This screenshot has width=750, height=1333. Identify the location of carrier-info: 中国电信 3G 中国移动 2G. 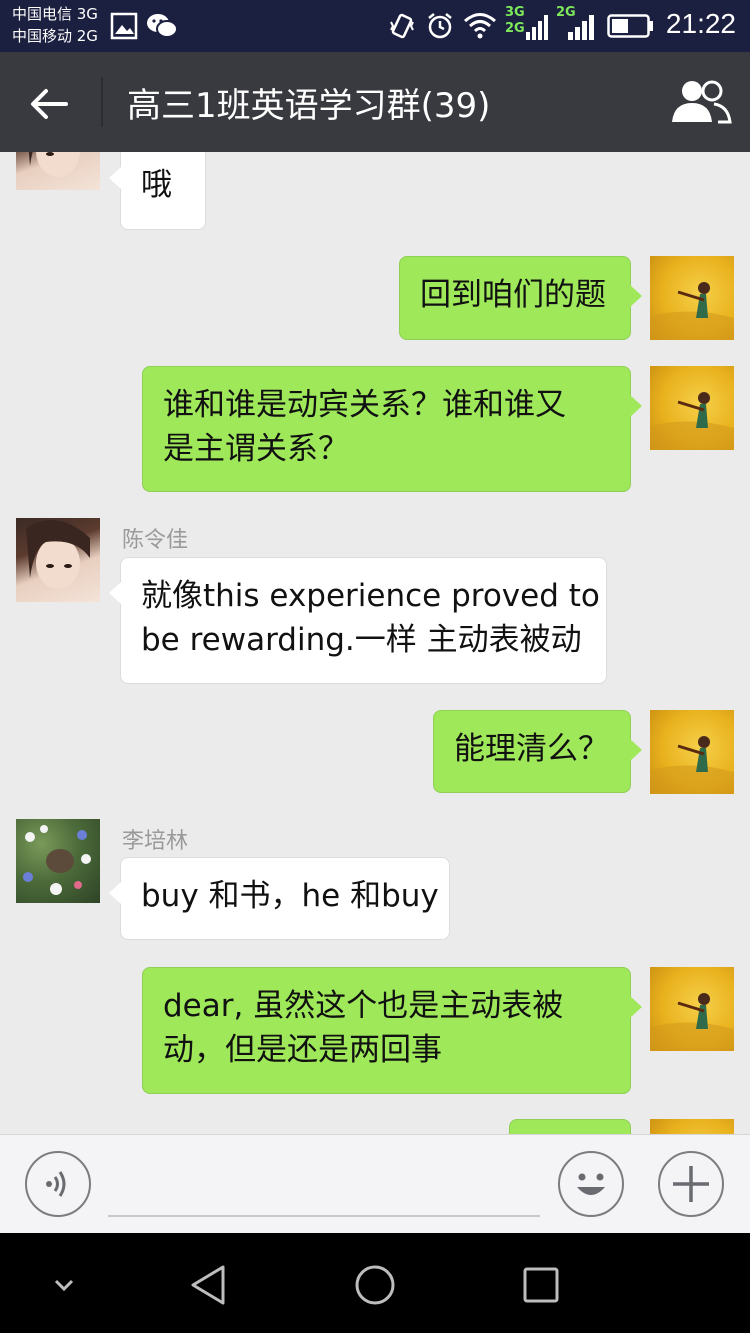
(55, 25).